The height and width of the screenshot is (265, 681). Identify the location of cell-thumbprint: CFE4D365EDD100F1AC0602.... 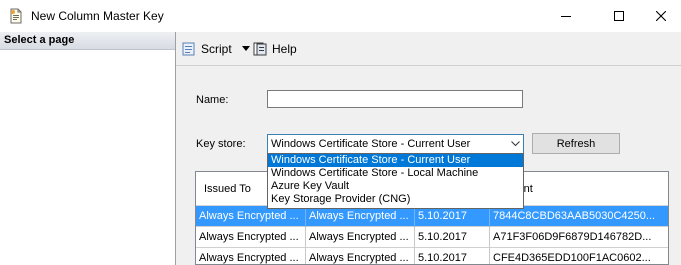
(572, 258).